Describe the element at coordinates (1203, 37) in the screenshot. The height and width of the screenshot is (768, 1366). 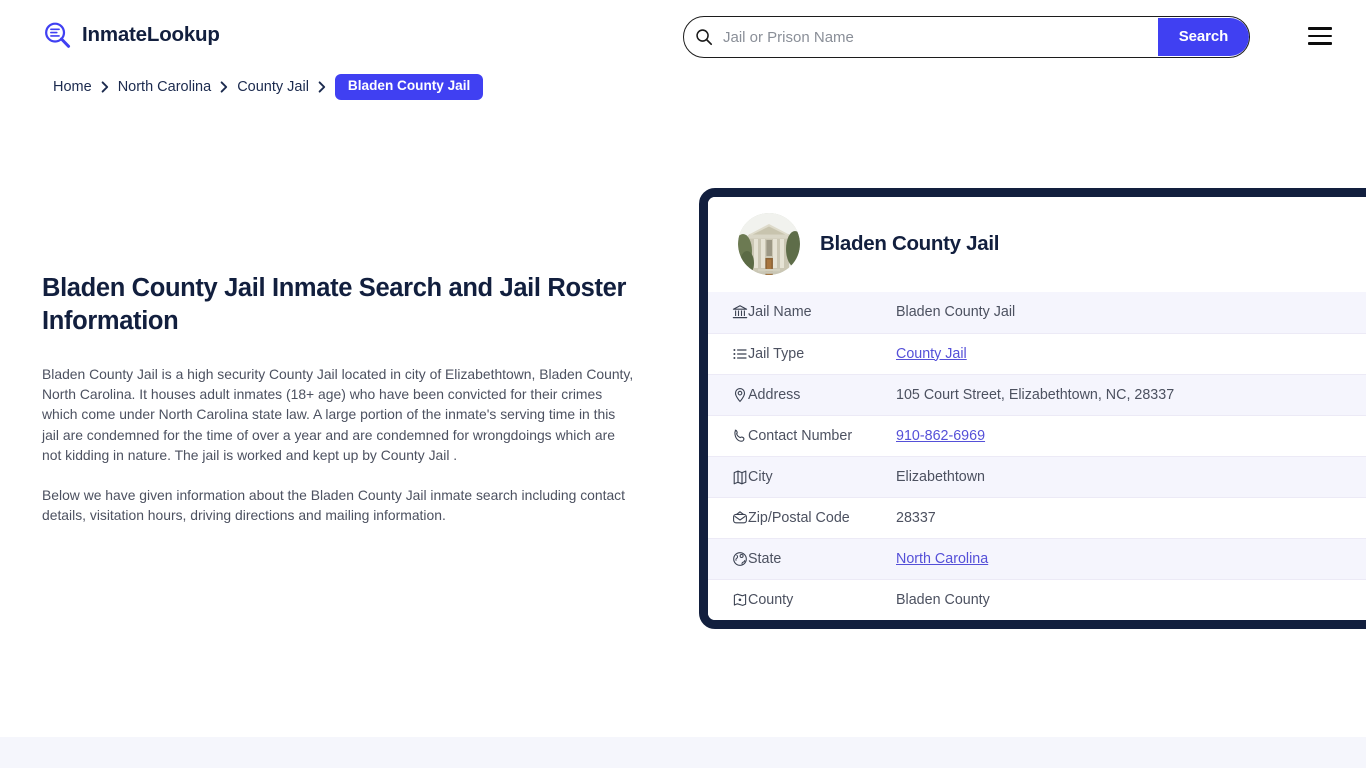
I see `search-button: Search` at that location.